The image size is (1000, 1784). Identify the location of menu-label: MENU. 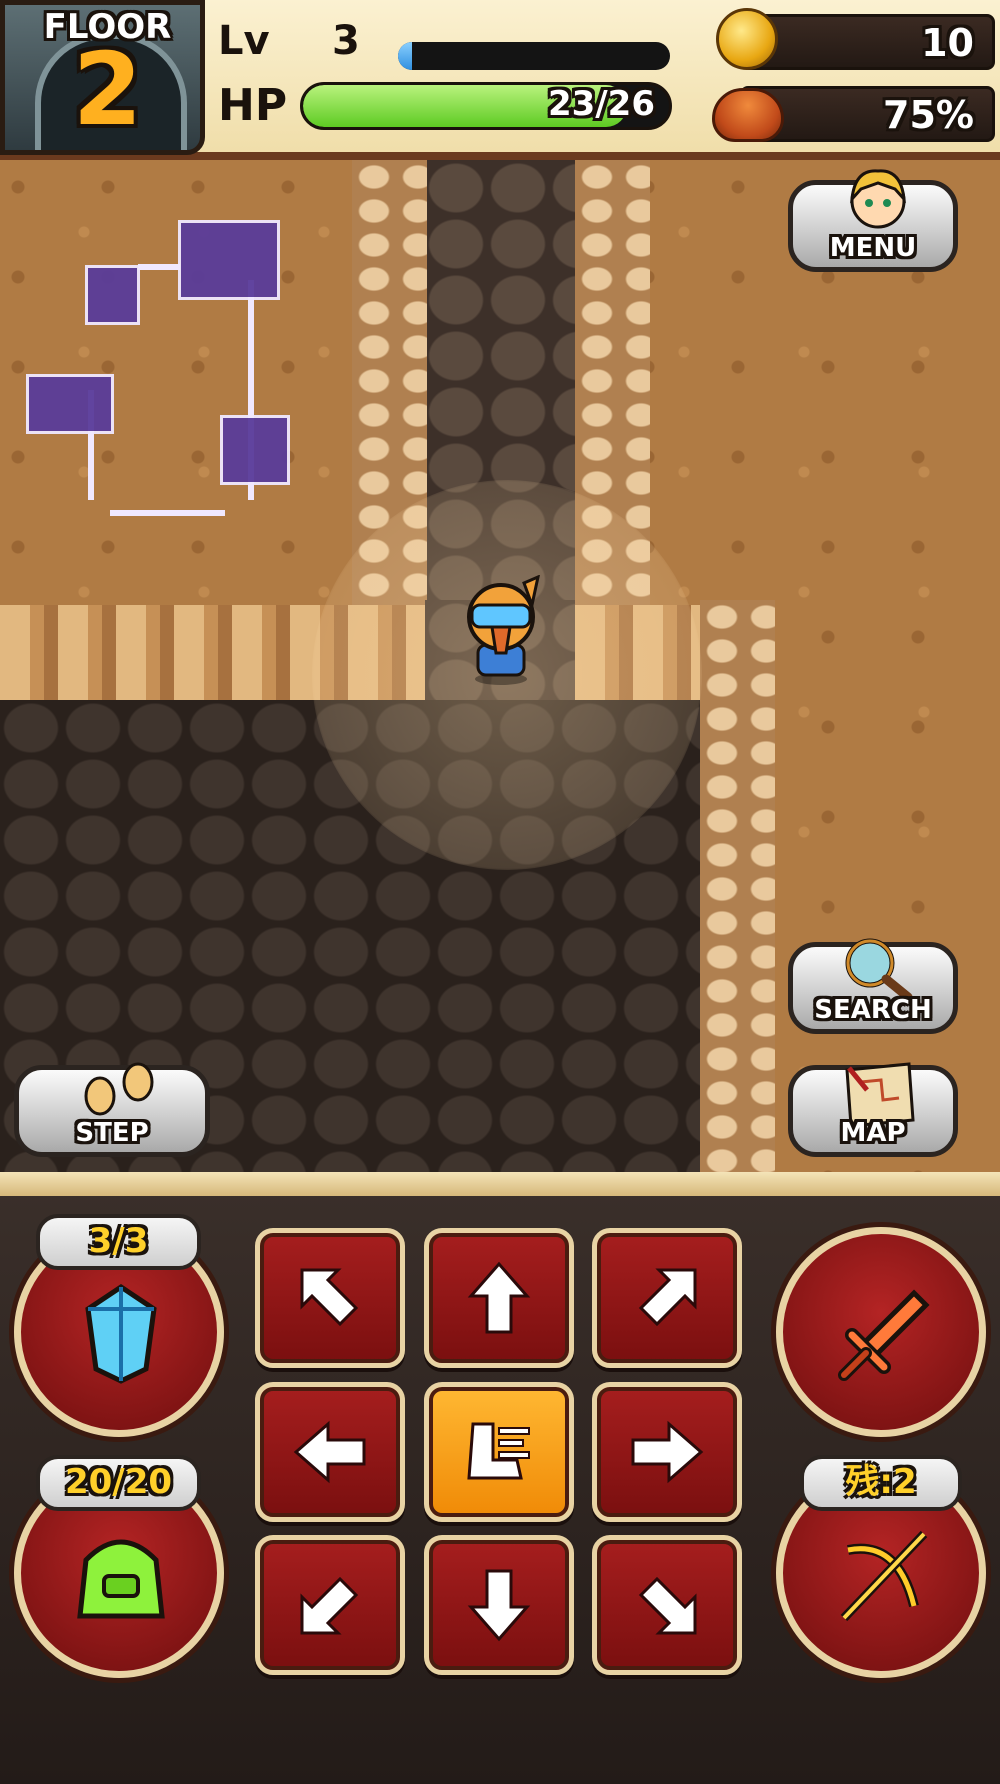
(873, 248).